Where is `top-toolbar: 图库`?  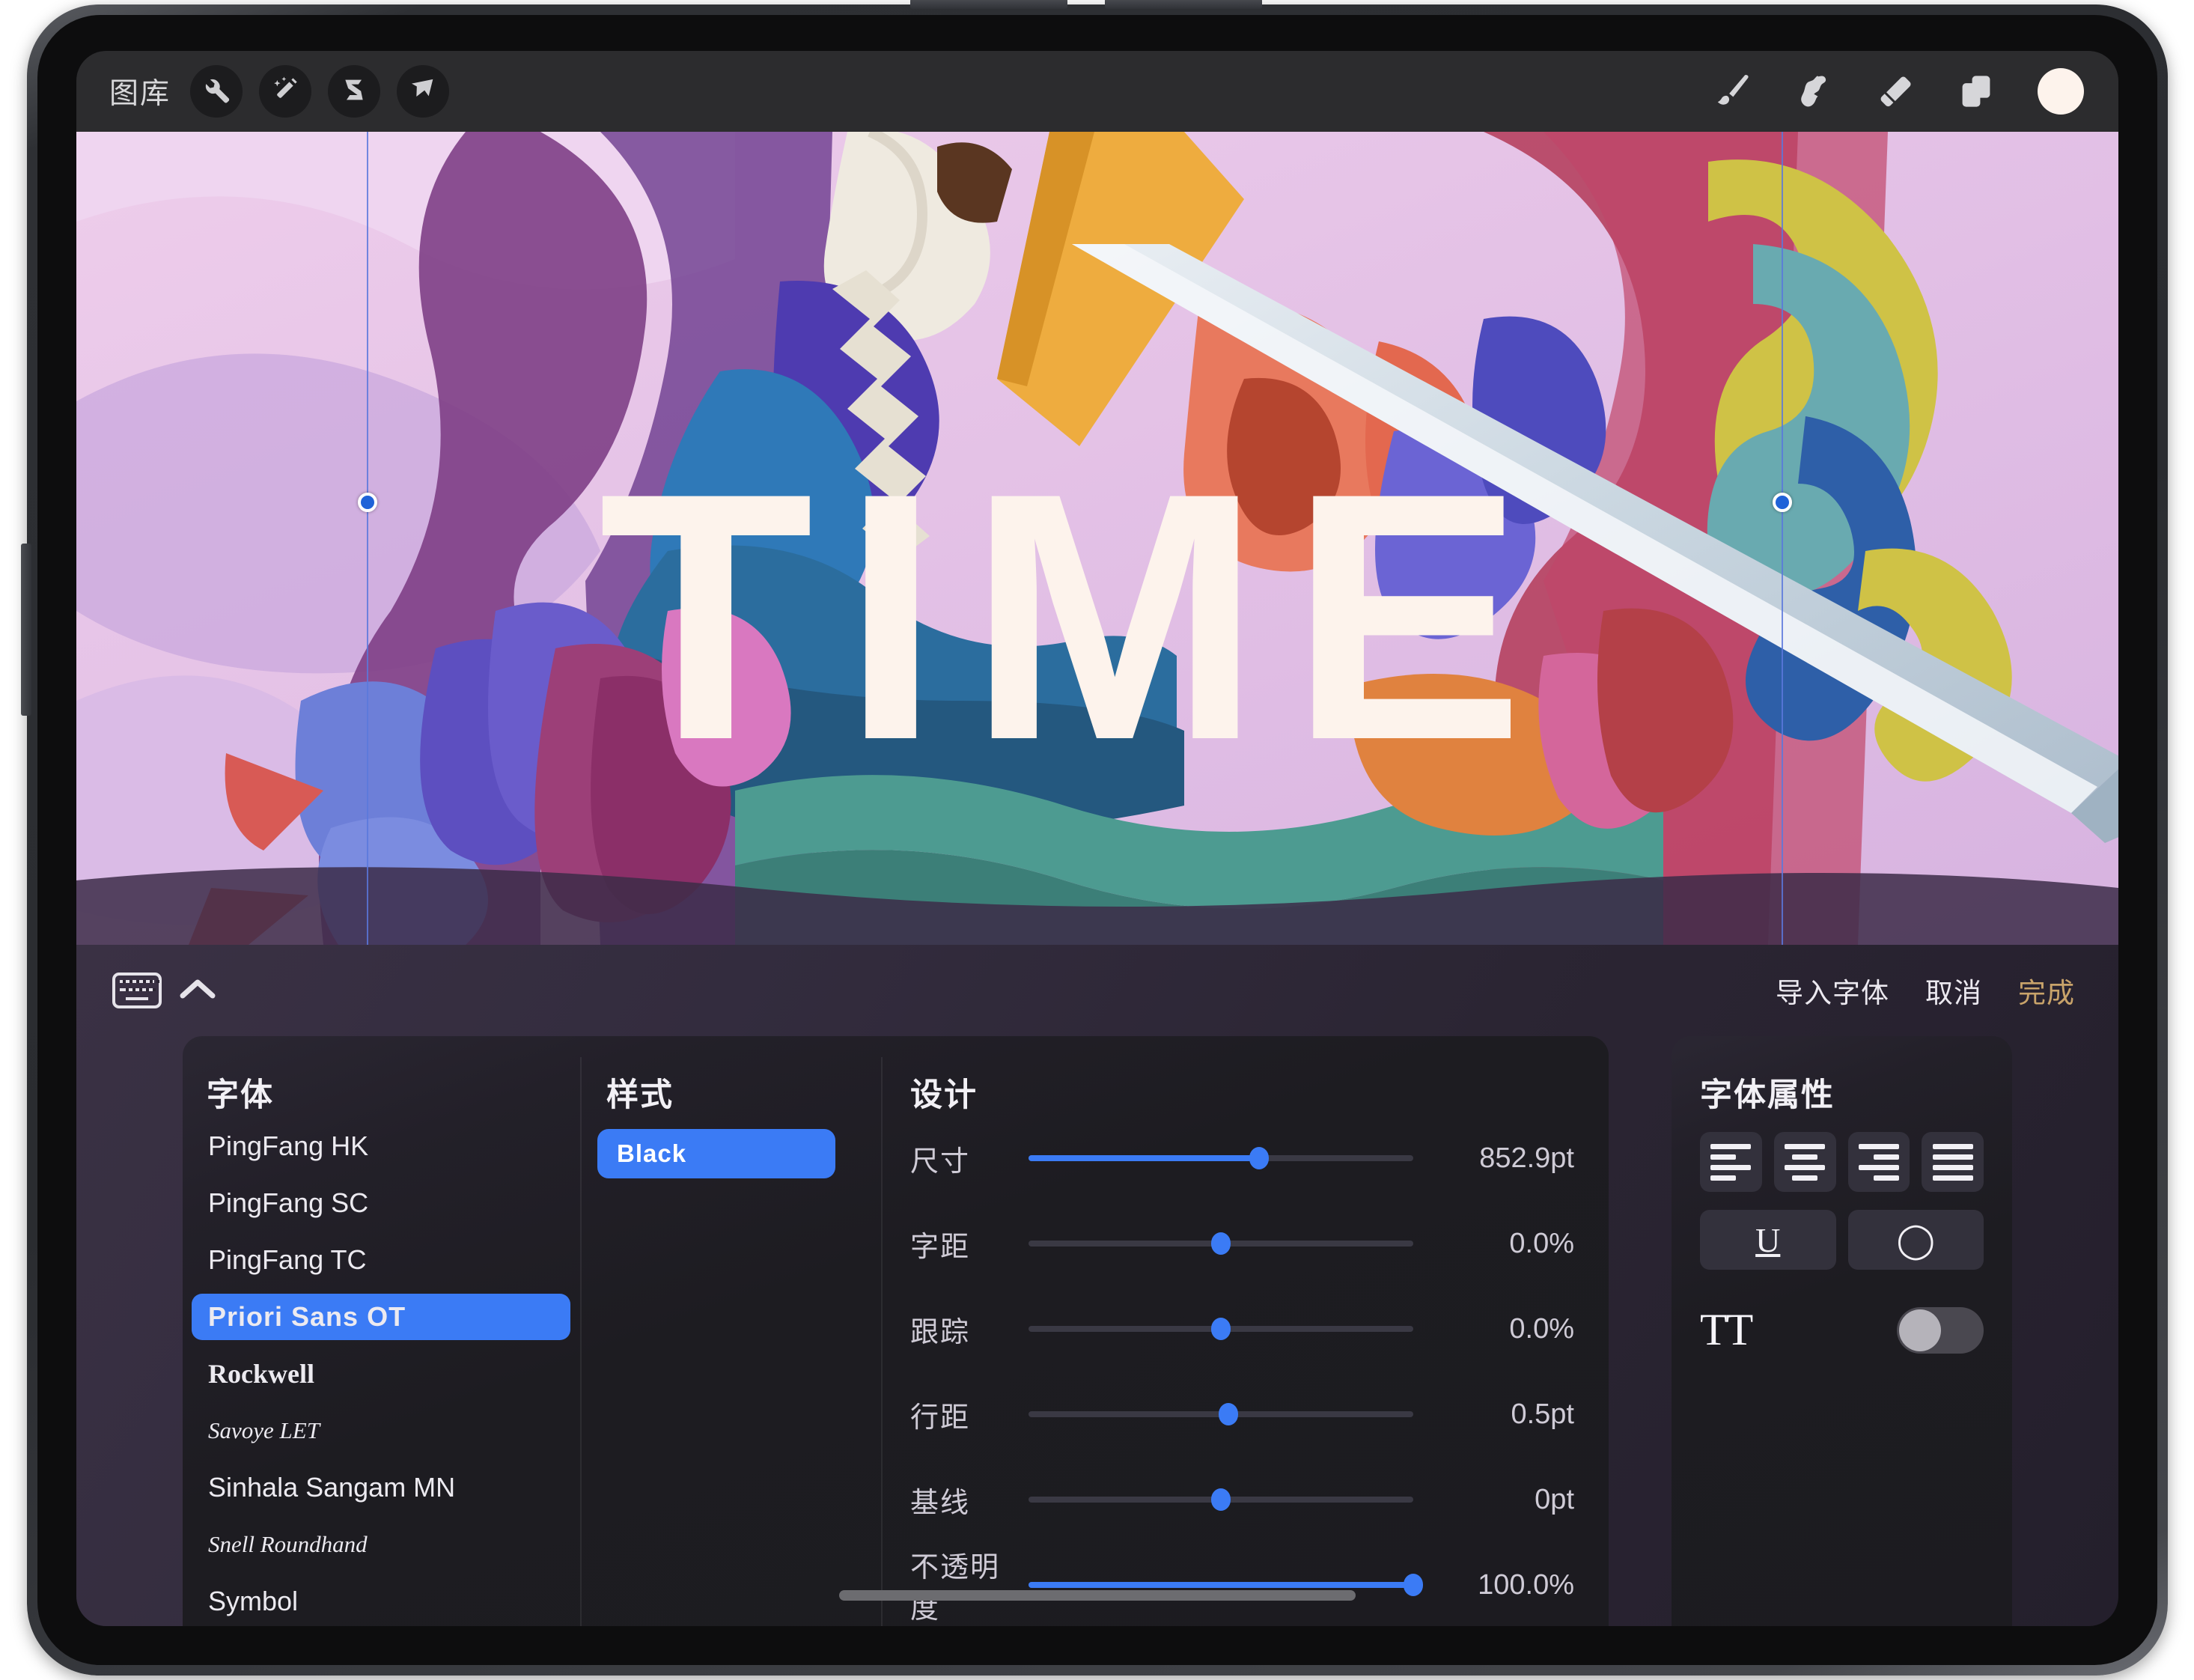 top-toolbar: 图库 is located at coordinates (1097, 91).